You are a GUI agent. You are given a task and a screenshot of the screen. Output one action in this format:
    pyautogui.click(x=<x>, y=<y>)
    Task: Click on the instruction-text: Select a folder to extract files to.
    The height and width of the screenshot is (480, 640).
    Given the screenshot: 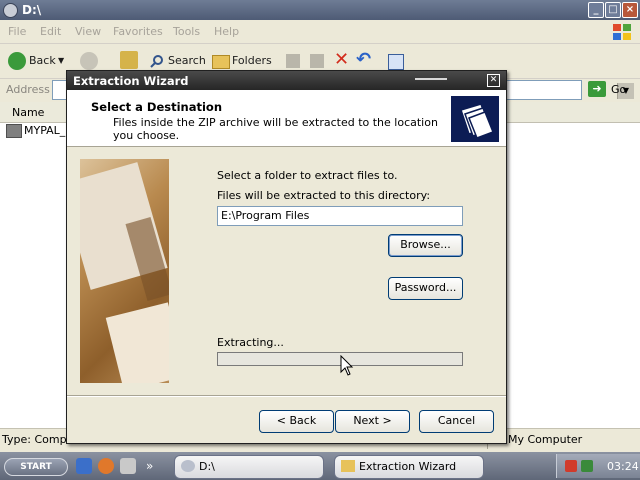 What is the action you would take?
    pyautogui.click(x=307, y=175)
    